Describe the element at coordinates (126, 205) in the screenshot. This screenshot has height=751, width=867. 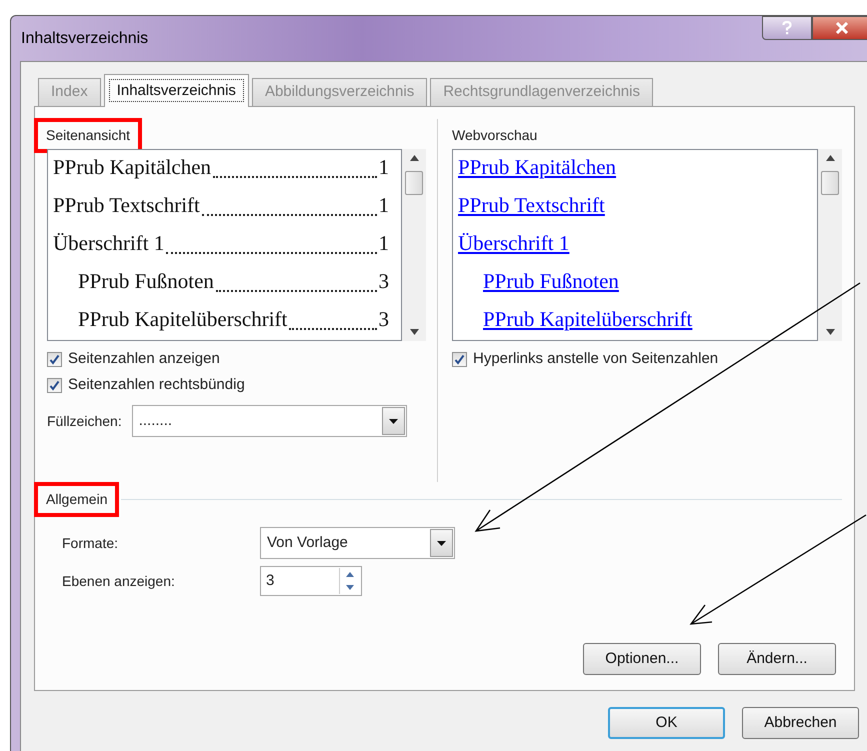
I see `toc-entry: PPrub Textschrift` at that location.